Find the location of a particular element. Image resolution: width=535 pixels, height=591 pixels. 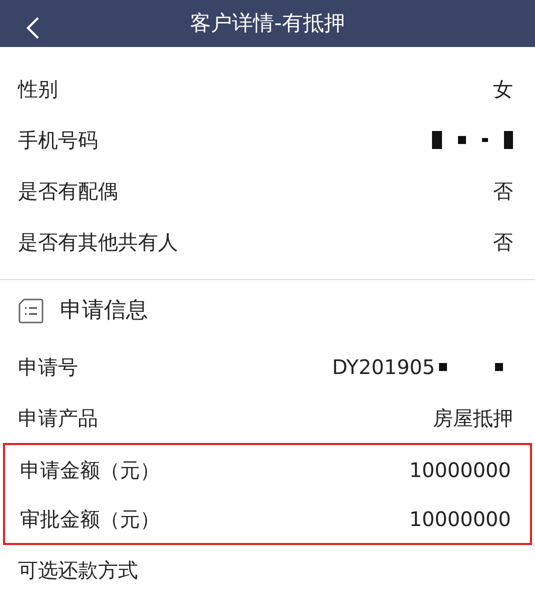

field-label: 可选还款方式 is located at coordinates (78, 570).